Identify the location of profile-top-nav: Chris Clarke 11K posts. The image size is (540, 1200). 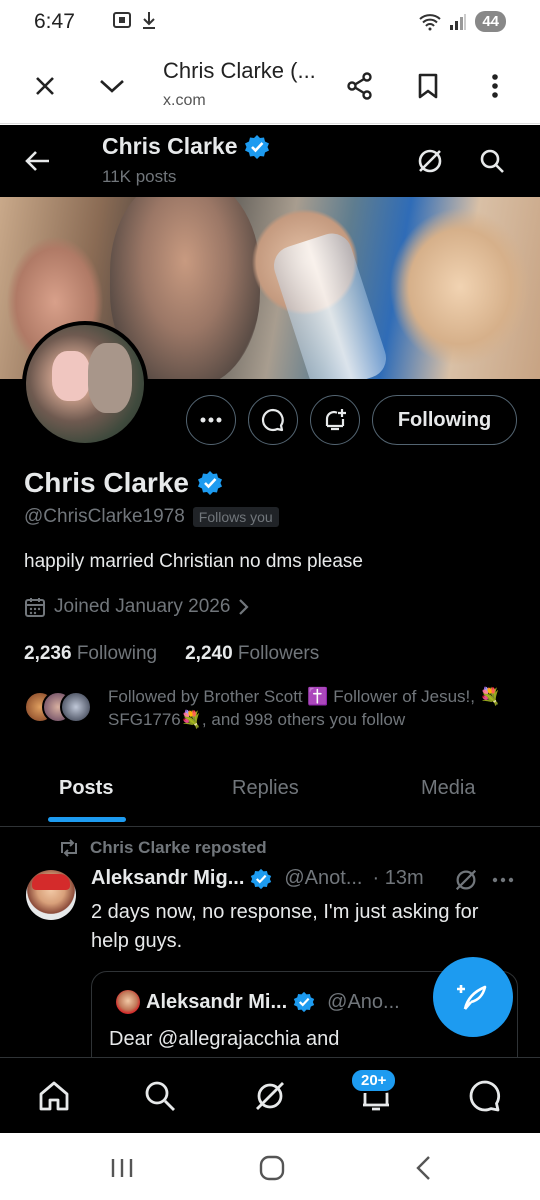
(270, 161).